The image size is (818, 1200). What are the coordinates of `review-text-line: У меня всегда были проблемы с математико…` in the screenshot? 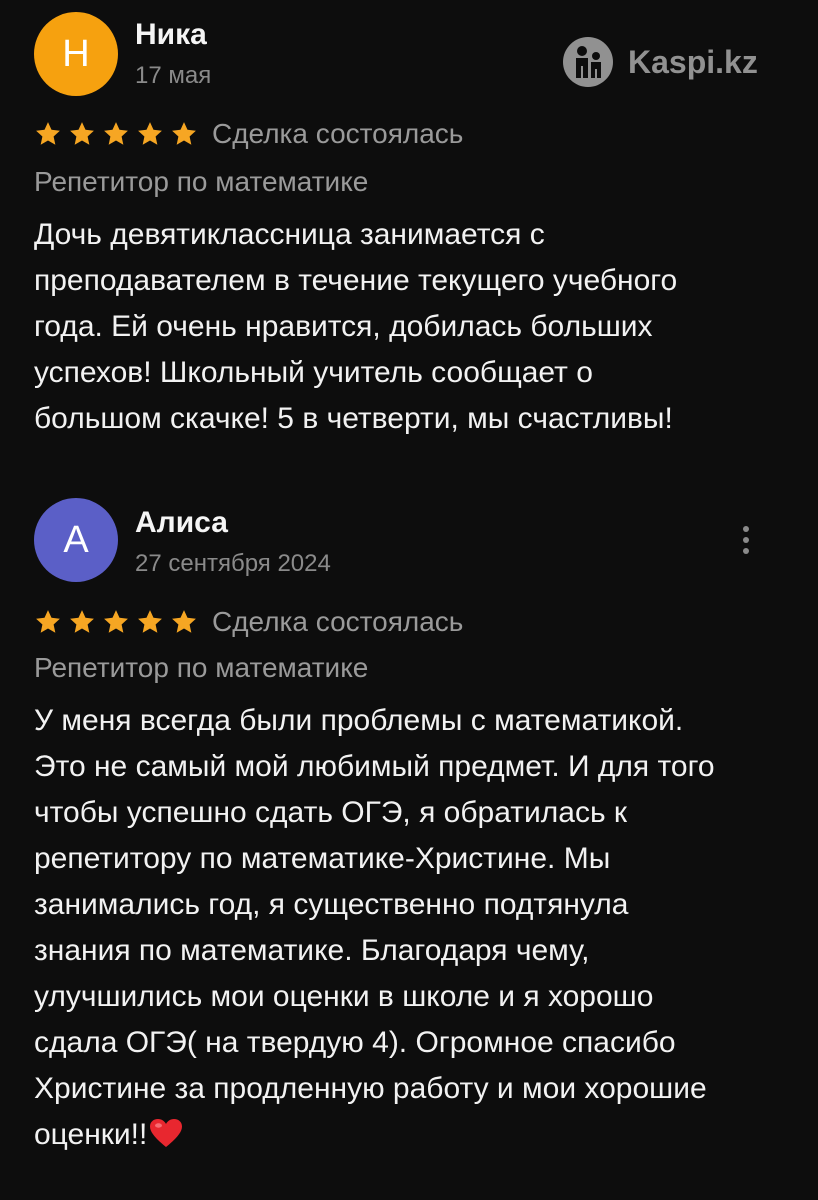 It's located at (359, 720).